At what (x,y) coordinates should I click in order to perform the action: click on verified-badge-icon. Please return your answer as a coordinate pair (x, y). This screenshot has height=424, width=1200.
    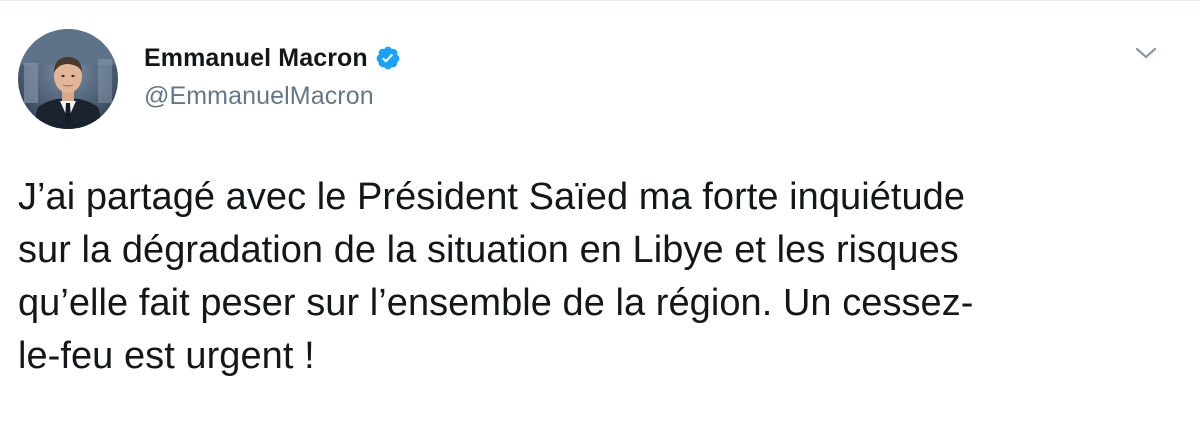
    Looking at the image, I should click on (388, 58).